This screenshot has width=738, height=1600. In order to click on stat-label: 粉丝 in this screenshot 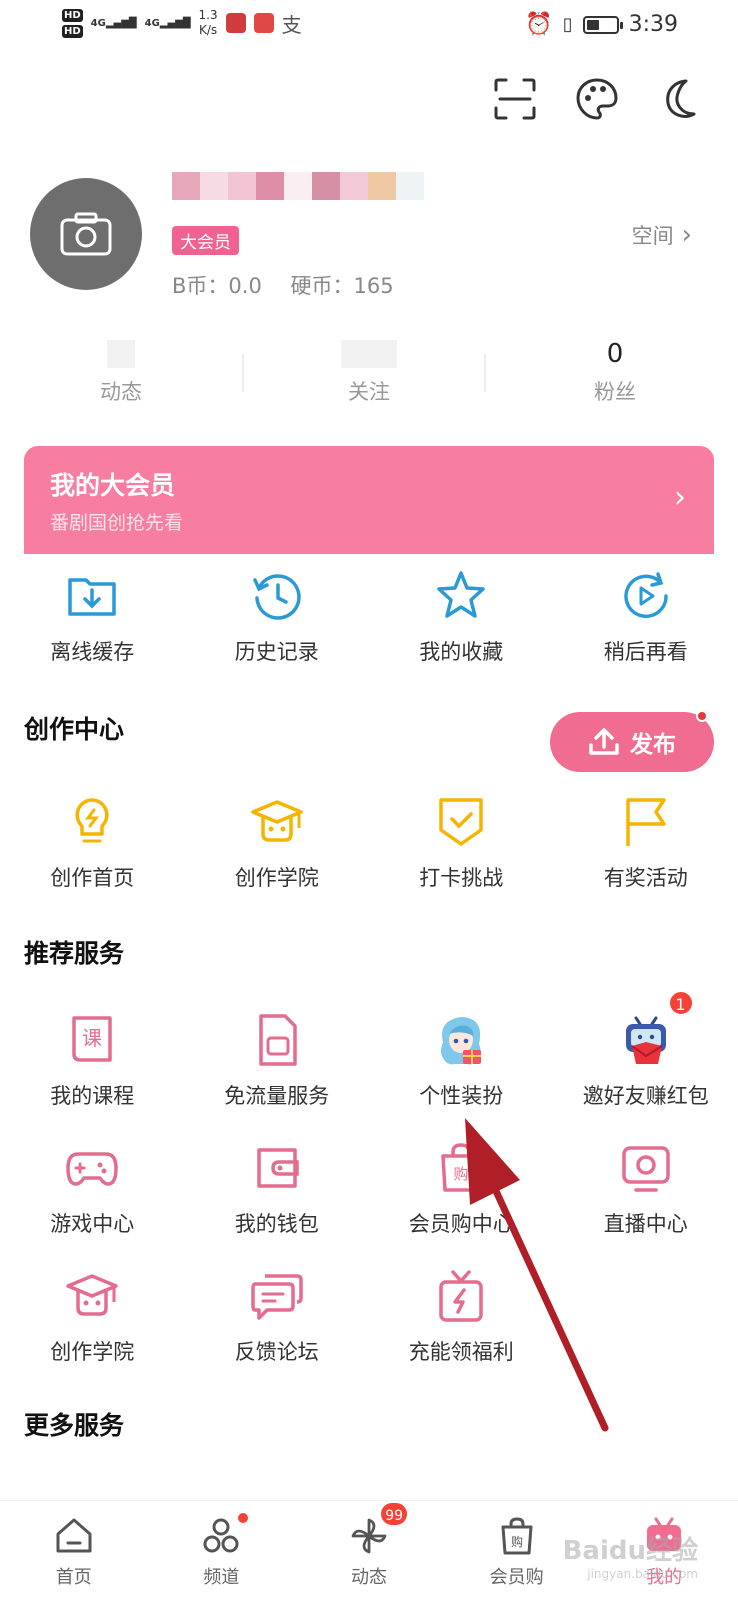, I will do `click(615, 392)`.